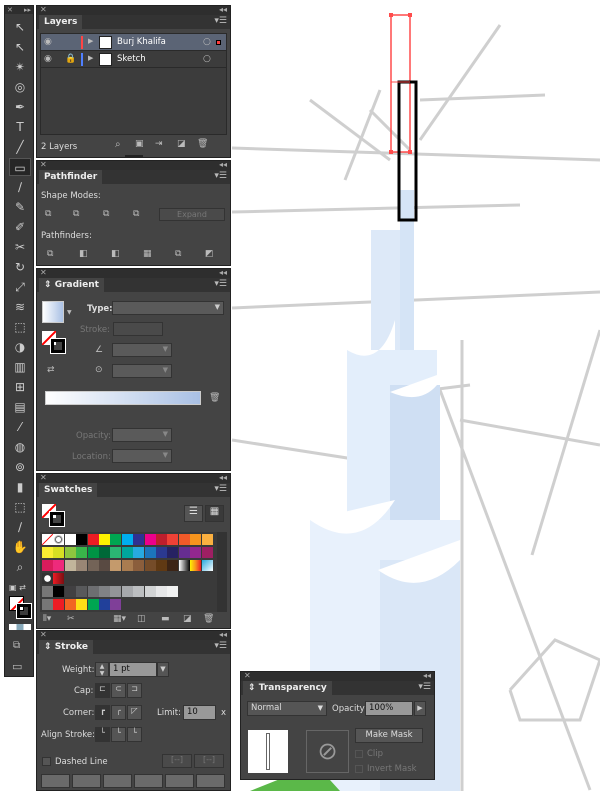 The width and height of the screenshot is (600, 791). I want to click on layer-row: ◉ ▶ Burj Khalifa ○, so click(133, 42).